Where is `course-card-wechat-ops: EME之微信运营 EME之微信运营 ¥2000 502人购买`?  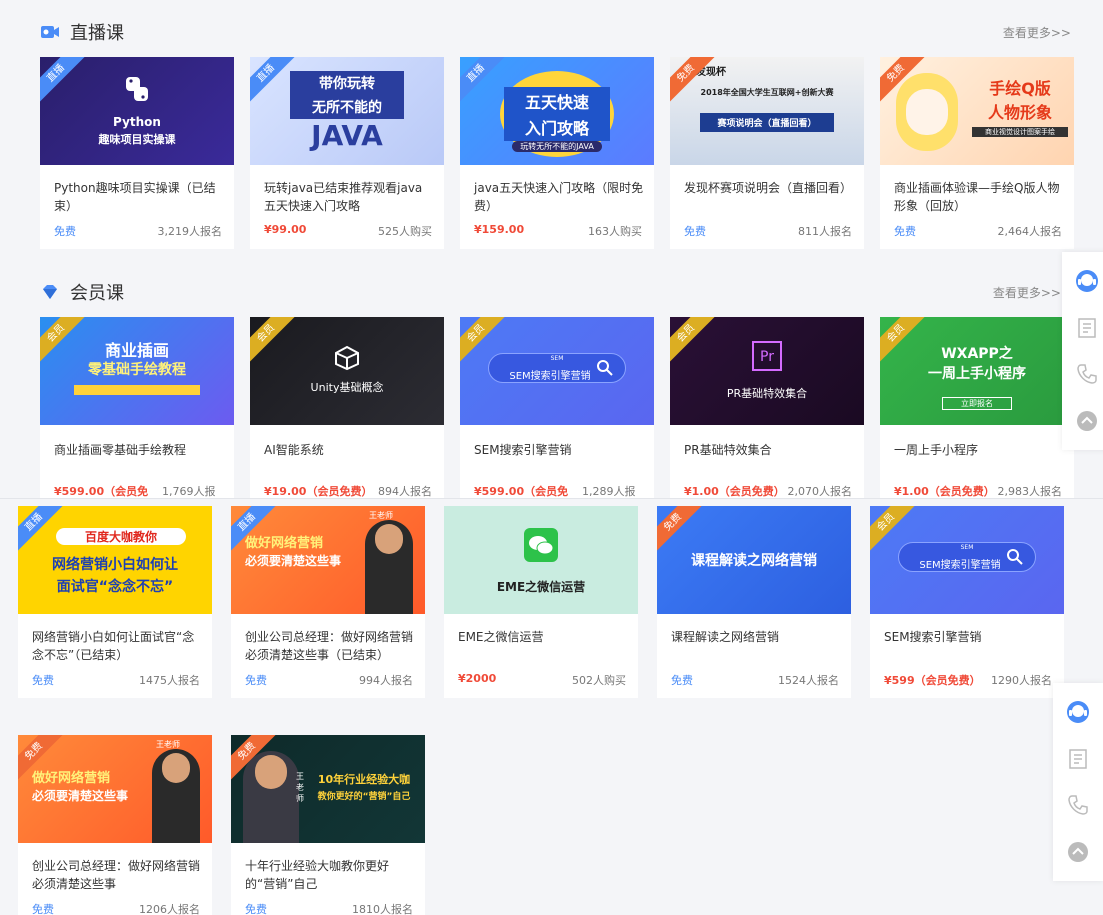 course-card-wechat-ops: EME之微信运营 EME之微信运营 ¥2000 502人购买 is located at coordinates (541, 602).